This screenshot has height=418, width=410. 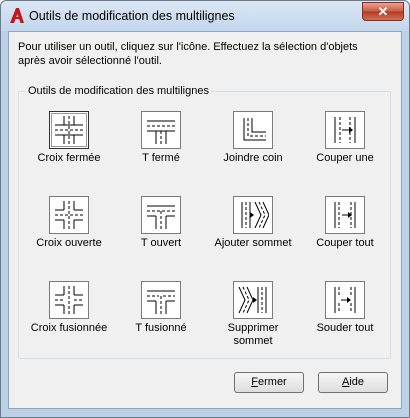 I want to click on tool-label: Joindre coin, so click(x=253, y=158).